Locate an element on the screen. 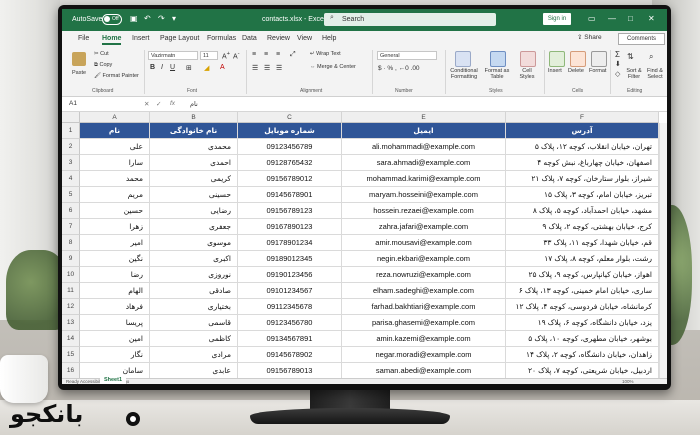  wrap-text-button: ↵ Wrap Text is located at coordinates (325, 54).